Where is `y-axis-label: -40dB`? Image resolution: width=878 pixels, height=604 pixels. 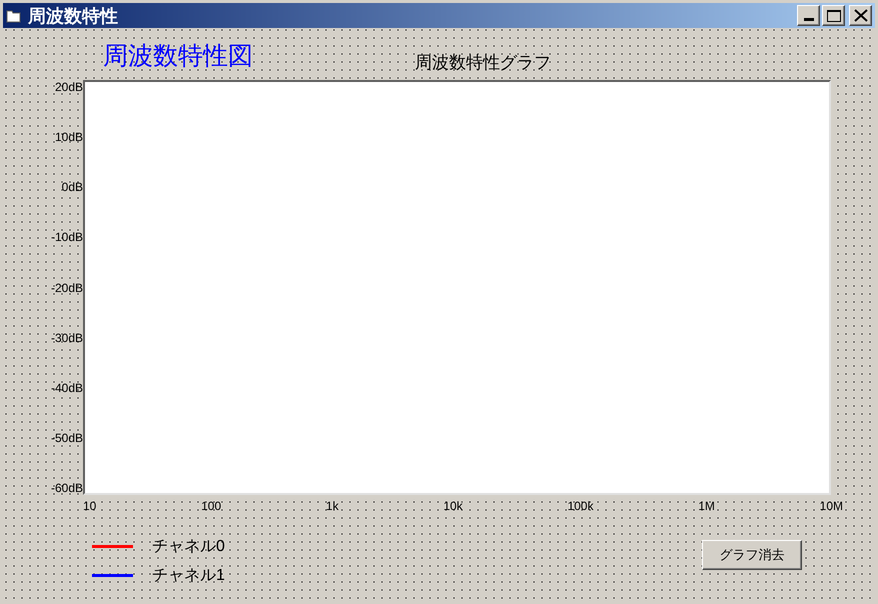
y-axis-label: -40dB is located at coordinates (66, 387).